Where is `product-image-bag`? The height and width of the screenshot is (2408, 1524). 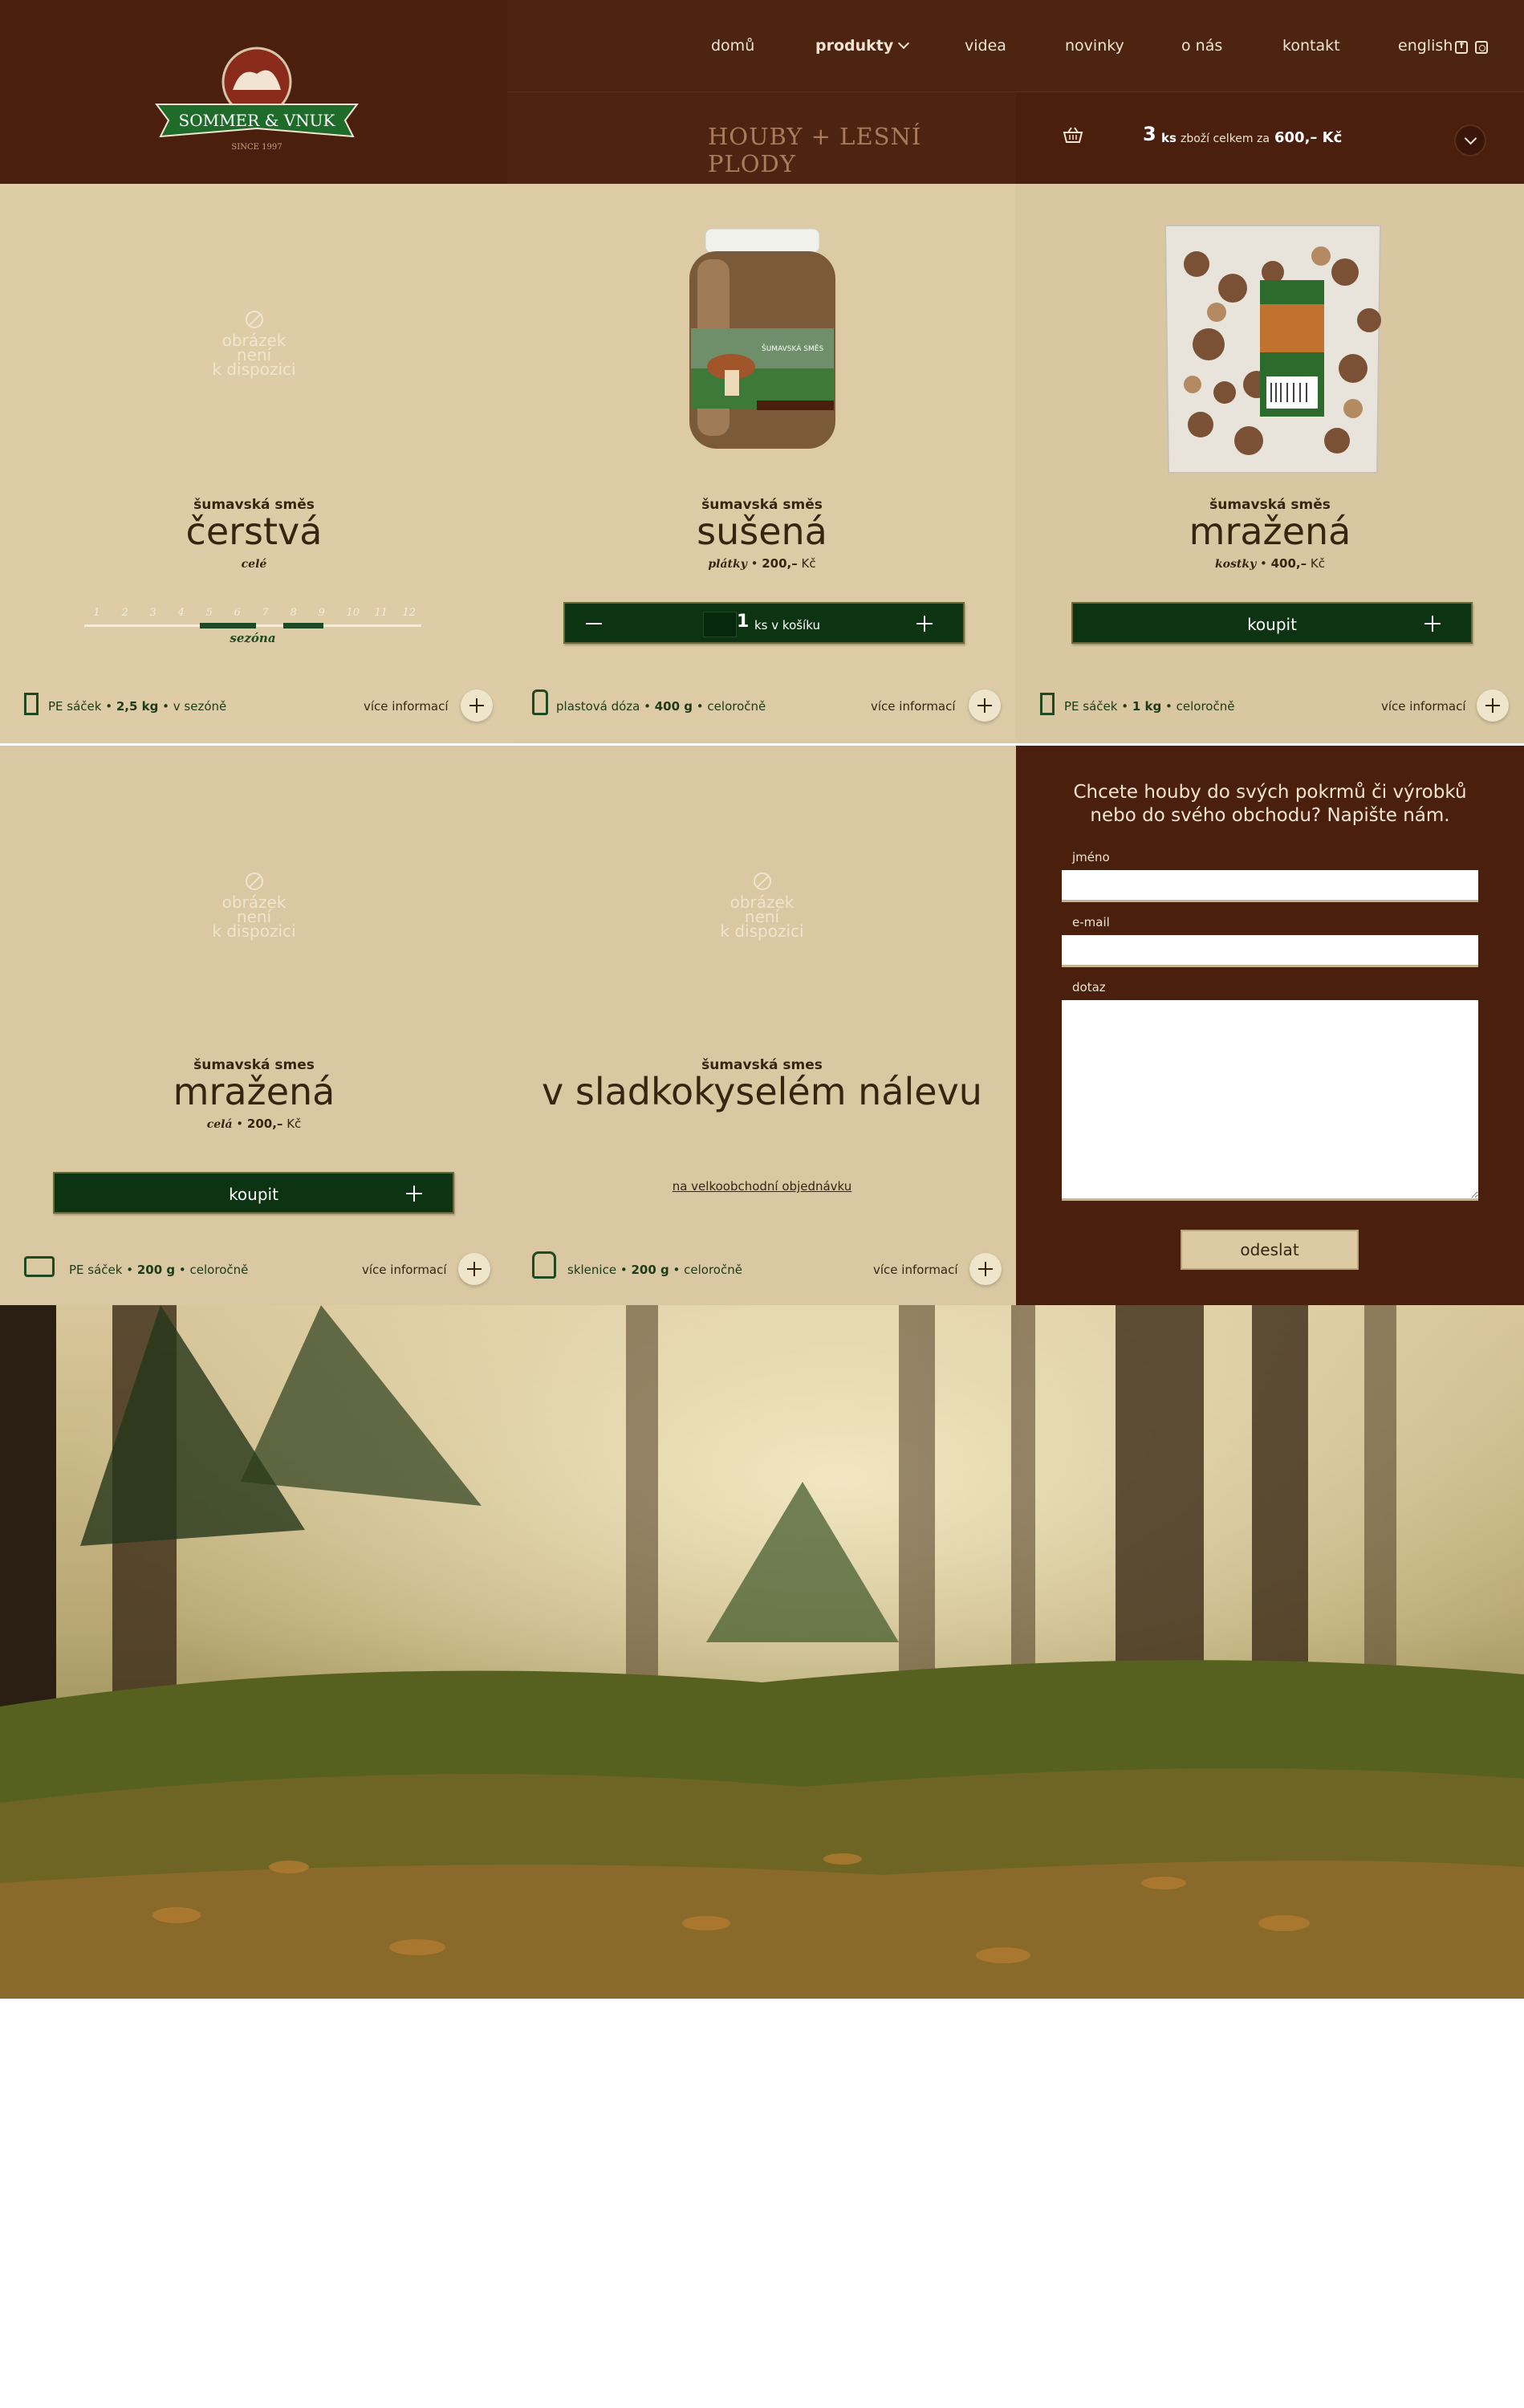 product-image-bag is located at coordinates (1270, 336).